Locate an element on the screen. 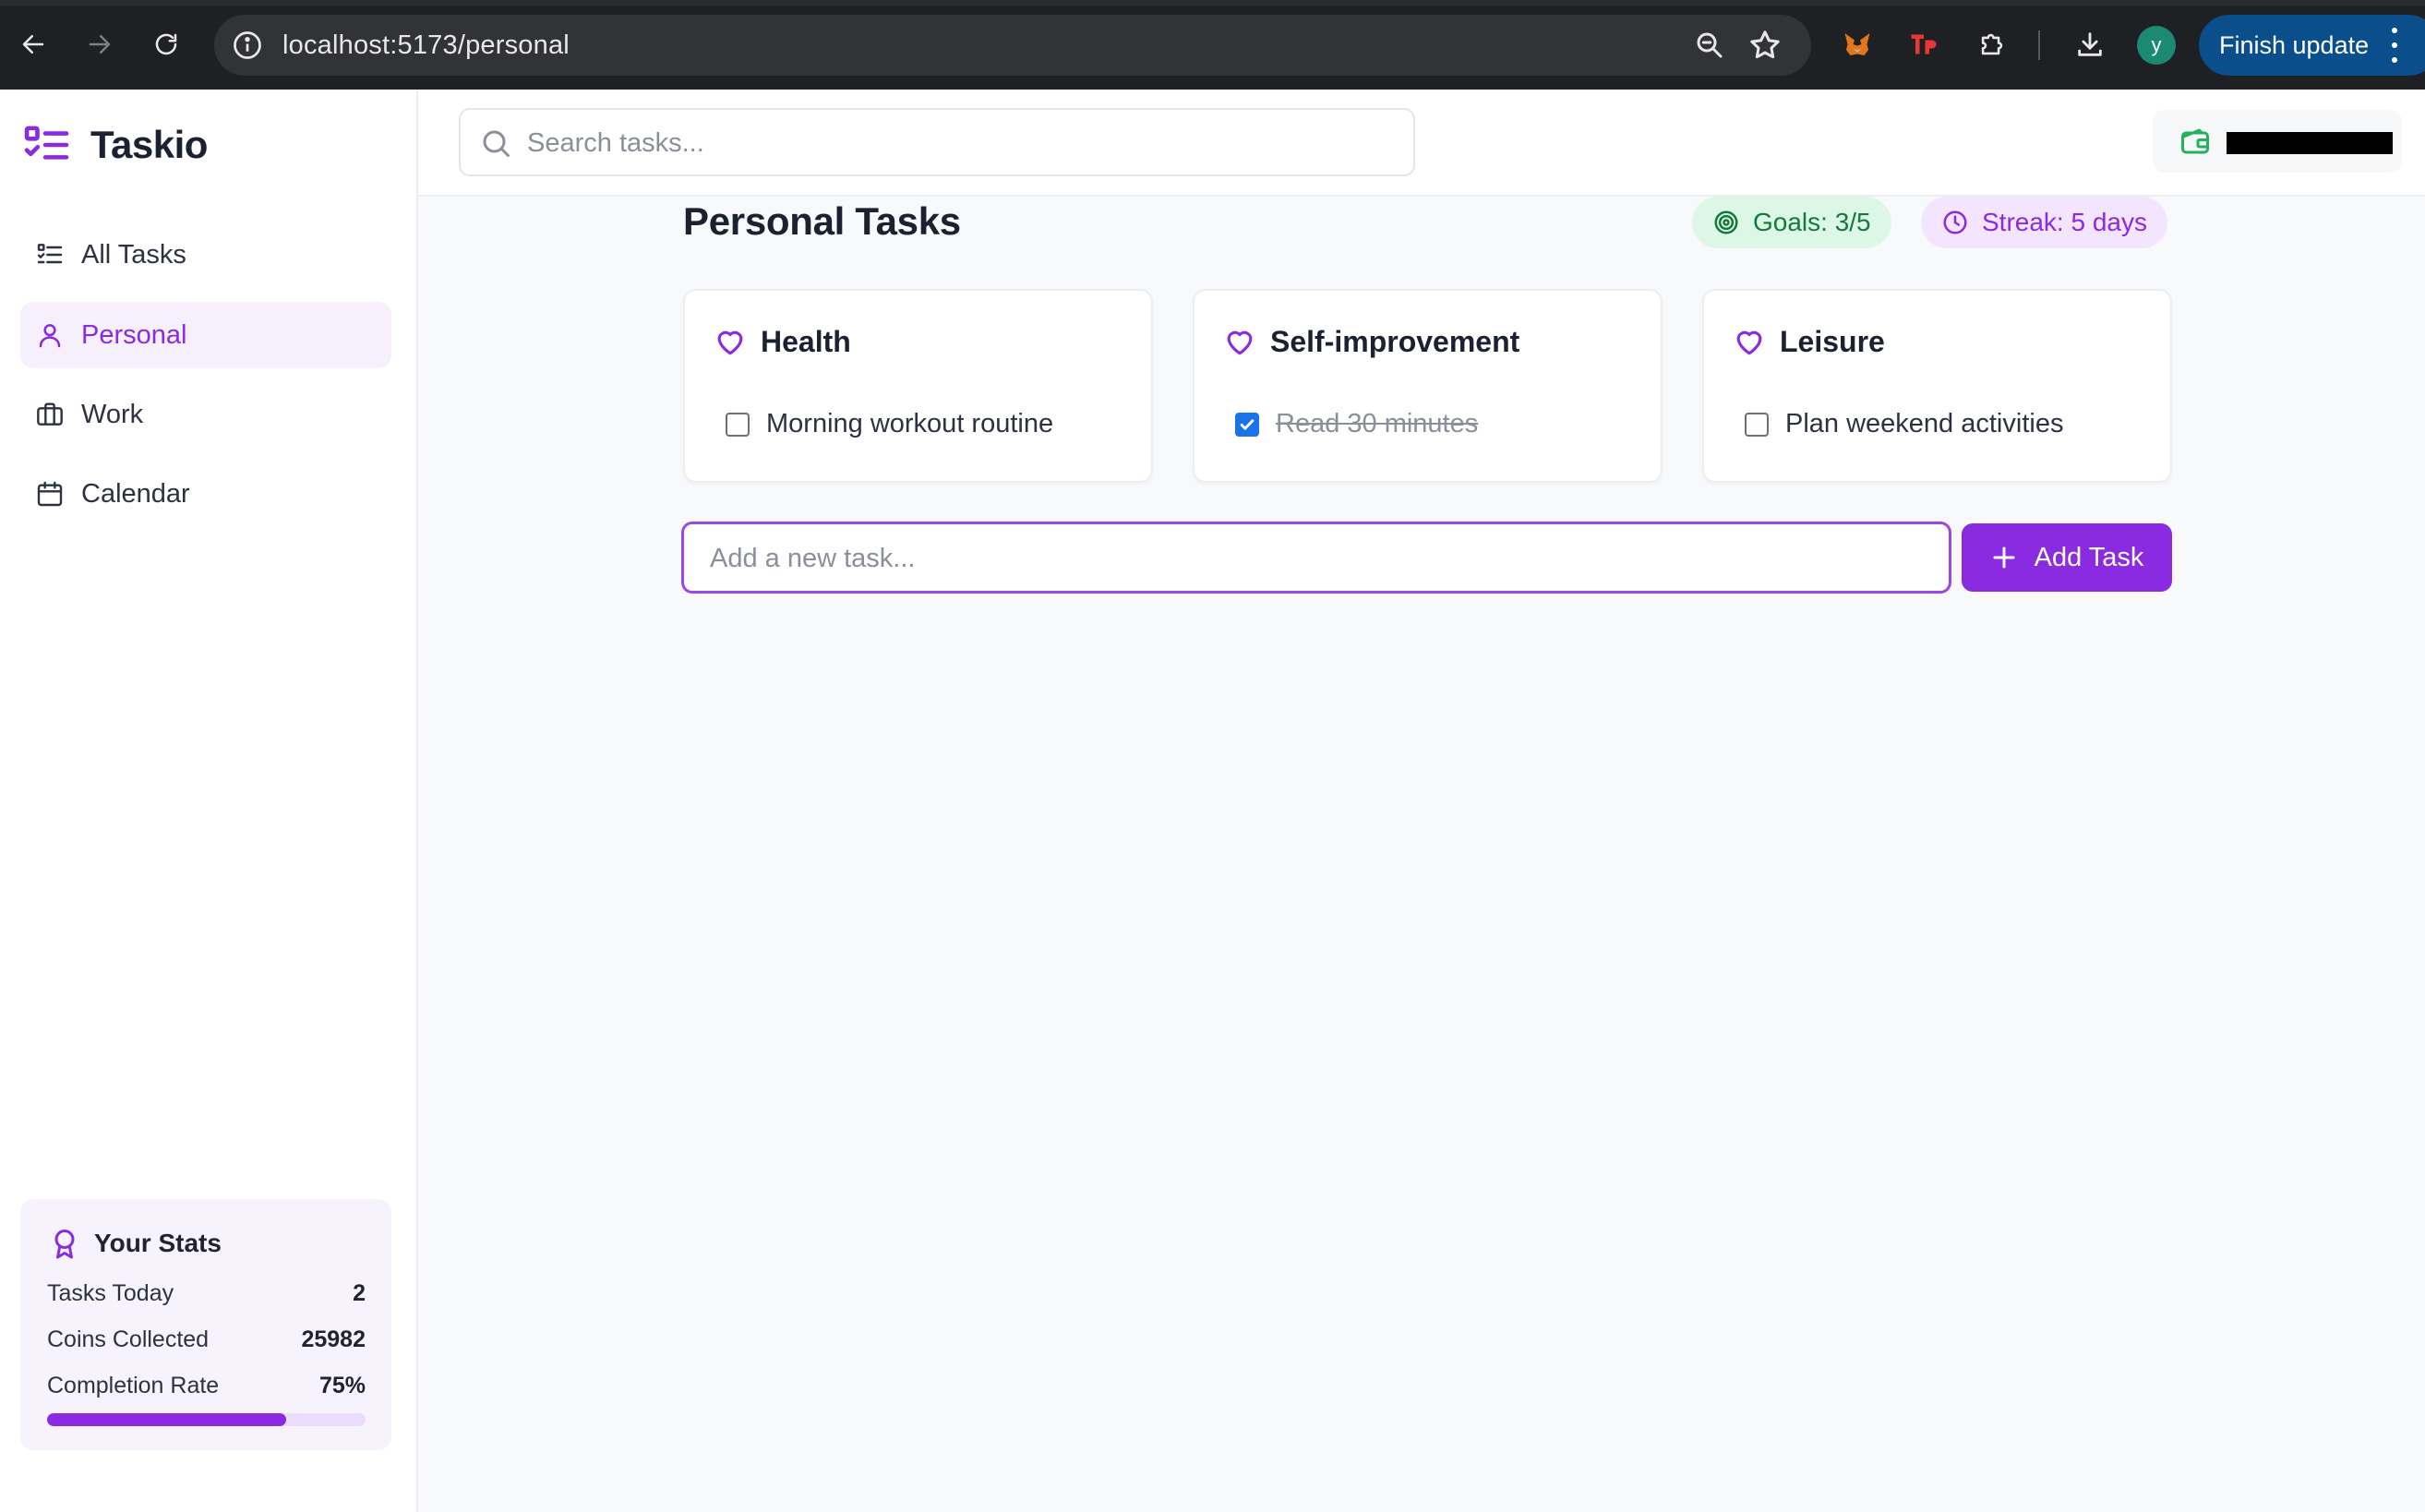 The height and width of the screenshot is (1512, 2425). category-card-self-improvement: Self-improvement Read 30 minutes is located at coordinates (1428, 386).